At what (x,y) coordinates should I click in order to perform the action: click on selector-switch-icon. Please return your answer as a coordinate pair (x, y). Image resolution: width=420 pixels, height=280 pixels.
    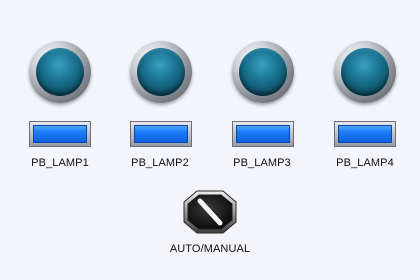
    Looking at the image, I should click on (210, 212).